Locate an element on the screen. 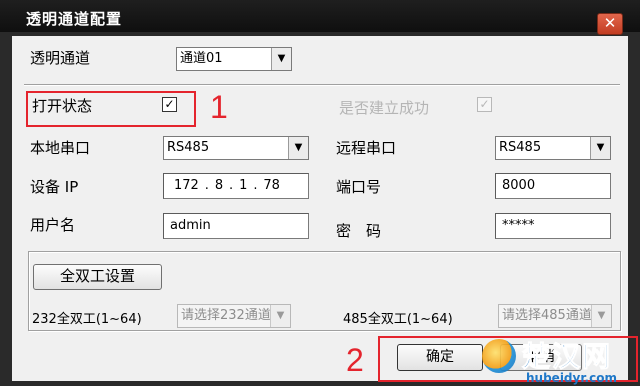  ip-octet-4: 78 is located at coordinates (271, 185).